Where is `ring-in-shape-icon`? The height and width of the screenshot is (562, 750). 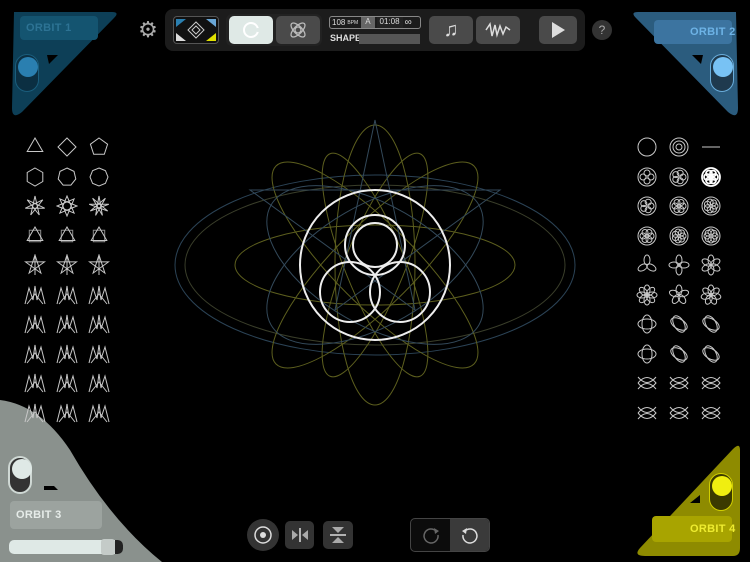 ring-in-shape-icon is located at coordinates (711, 206).